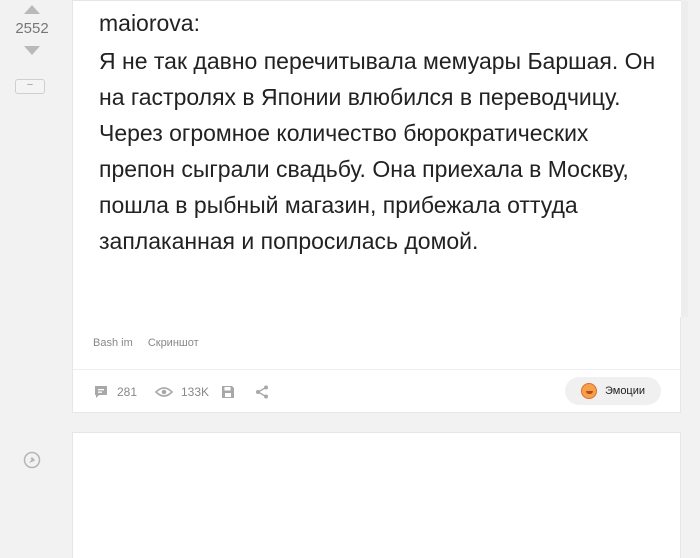 This screenshot has height=558, width=700. What do you see at coordinates (32, 28) in the screenshot?
I see `post-rating: 2552` at bounding box center [32, 28].